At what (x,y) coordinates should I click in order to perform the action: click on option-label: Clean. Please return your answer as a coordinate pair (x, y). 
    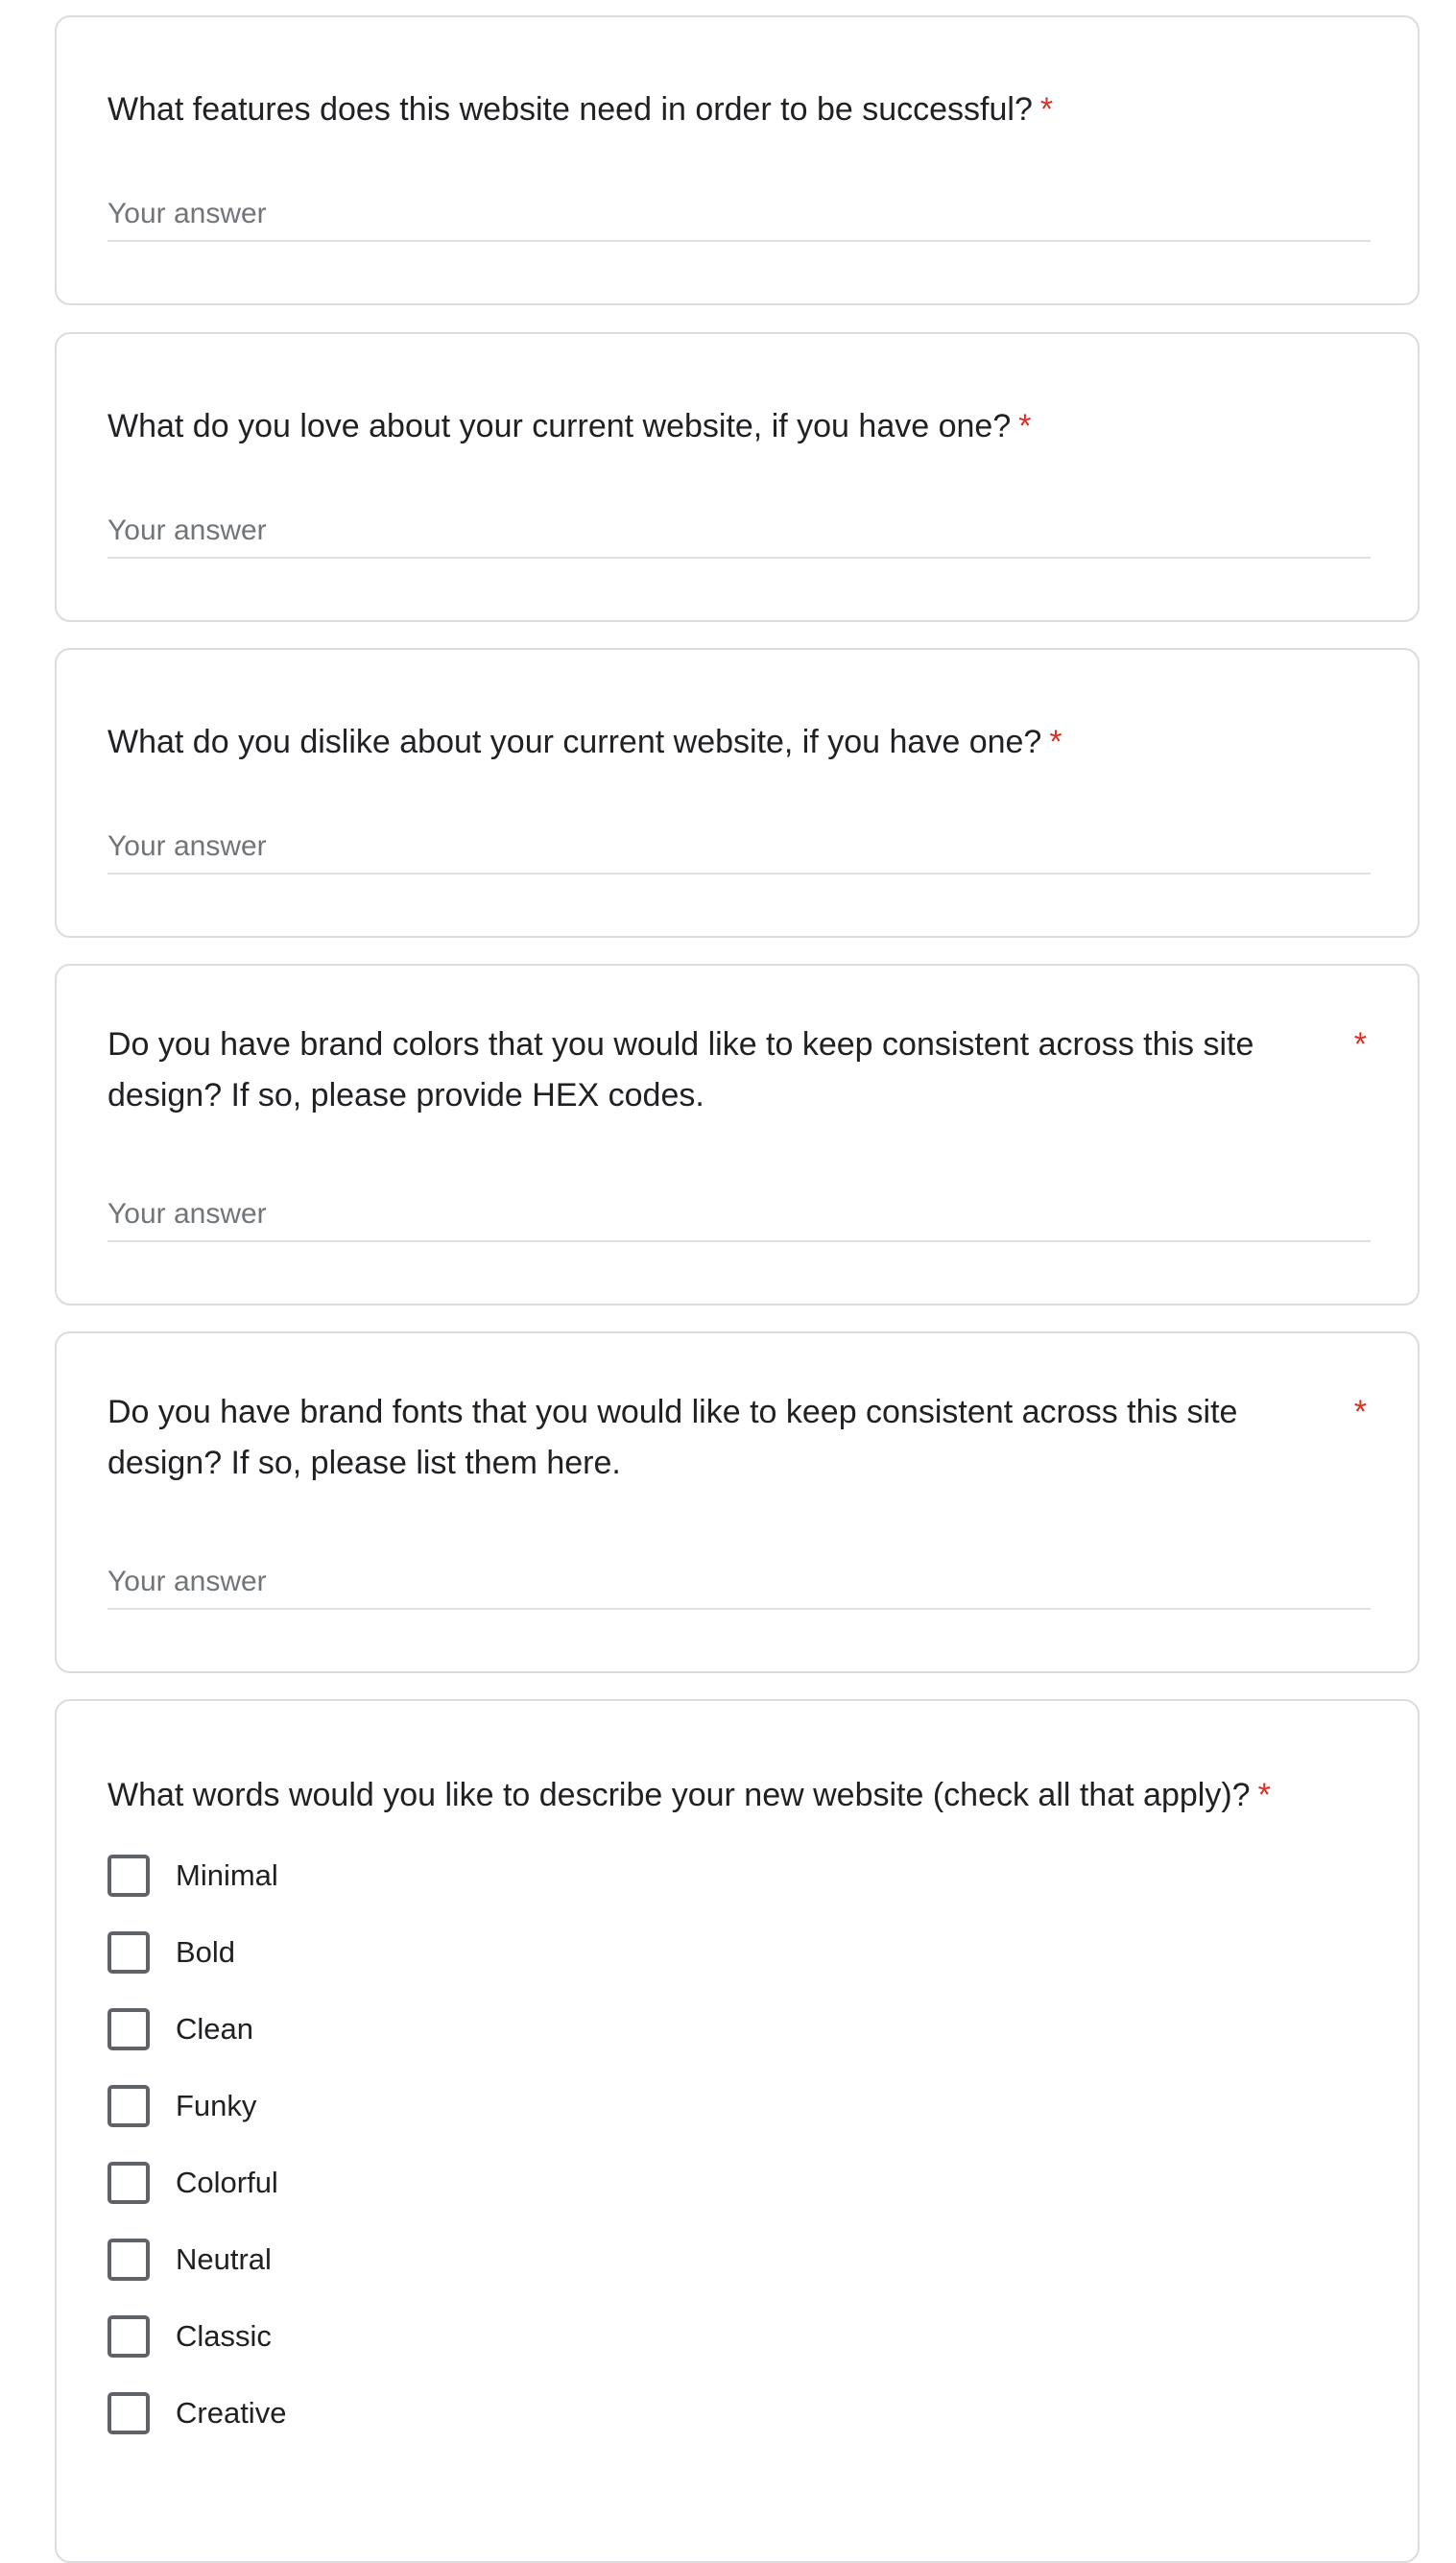
    Looking at the image, I should click on (215, 2029).